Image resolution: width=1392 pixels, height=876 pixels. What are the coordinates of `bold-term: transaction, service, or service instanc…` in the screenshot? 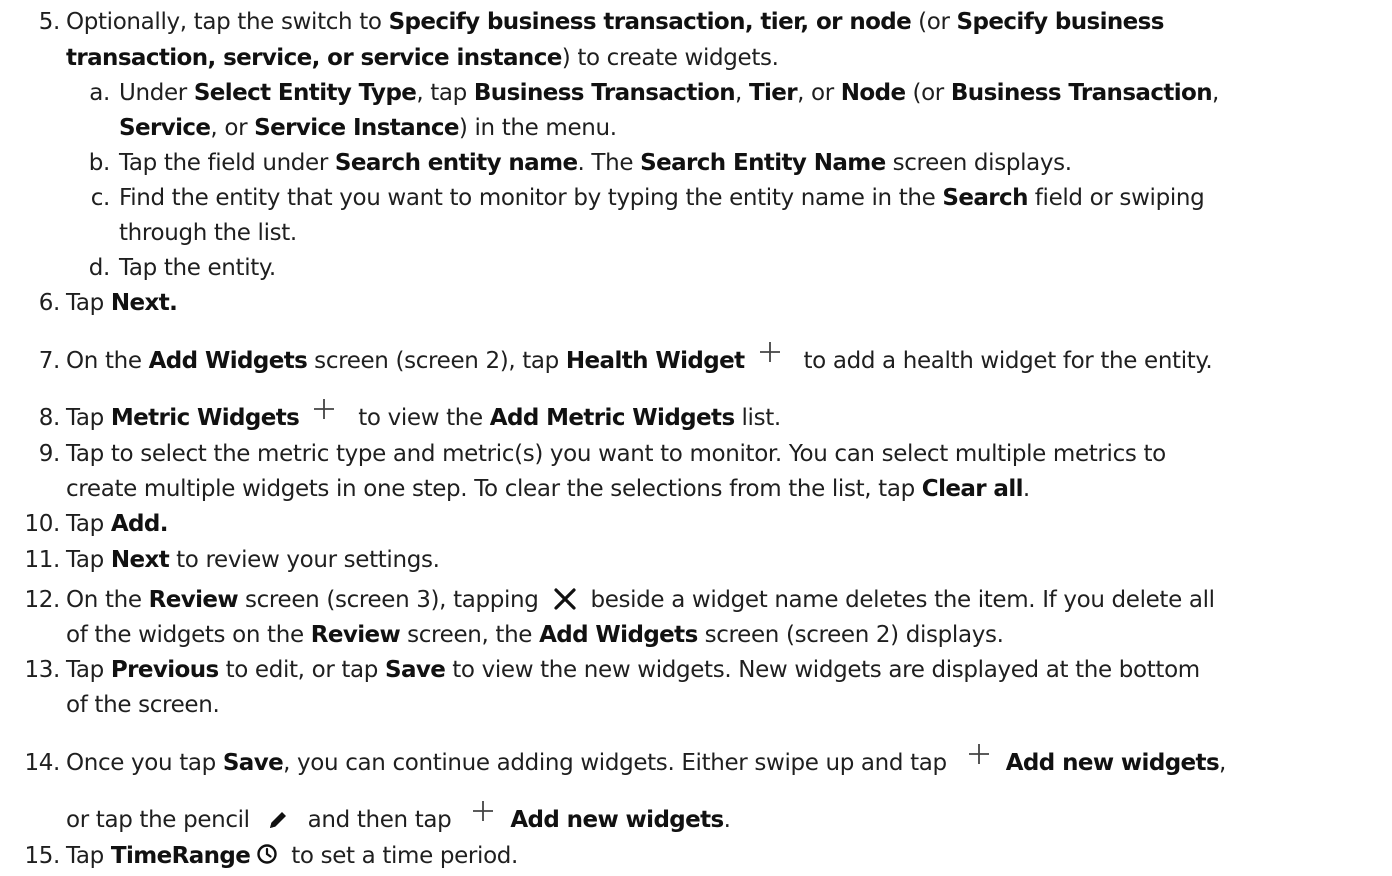 It's located at (314, 58).